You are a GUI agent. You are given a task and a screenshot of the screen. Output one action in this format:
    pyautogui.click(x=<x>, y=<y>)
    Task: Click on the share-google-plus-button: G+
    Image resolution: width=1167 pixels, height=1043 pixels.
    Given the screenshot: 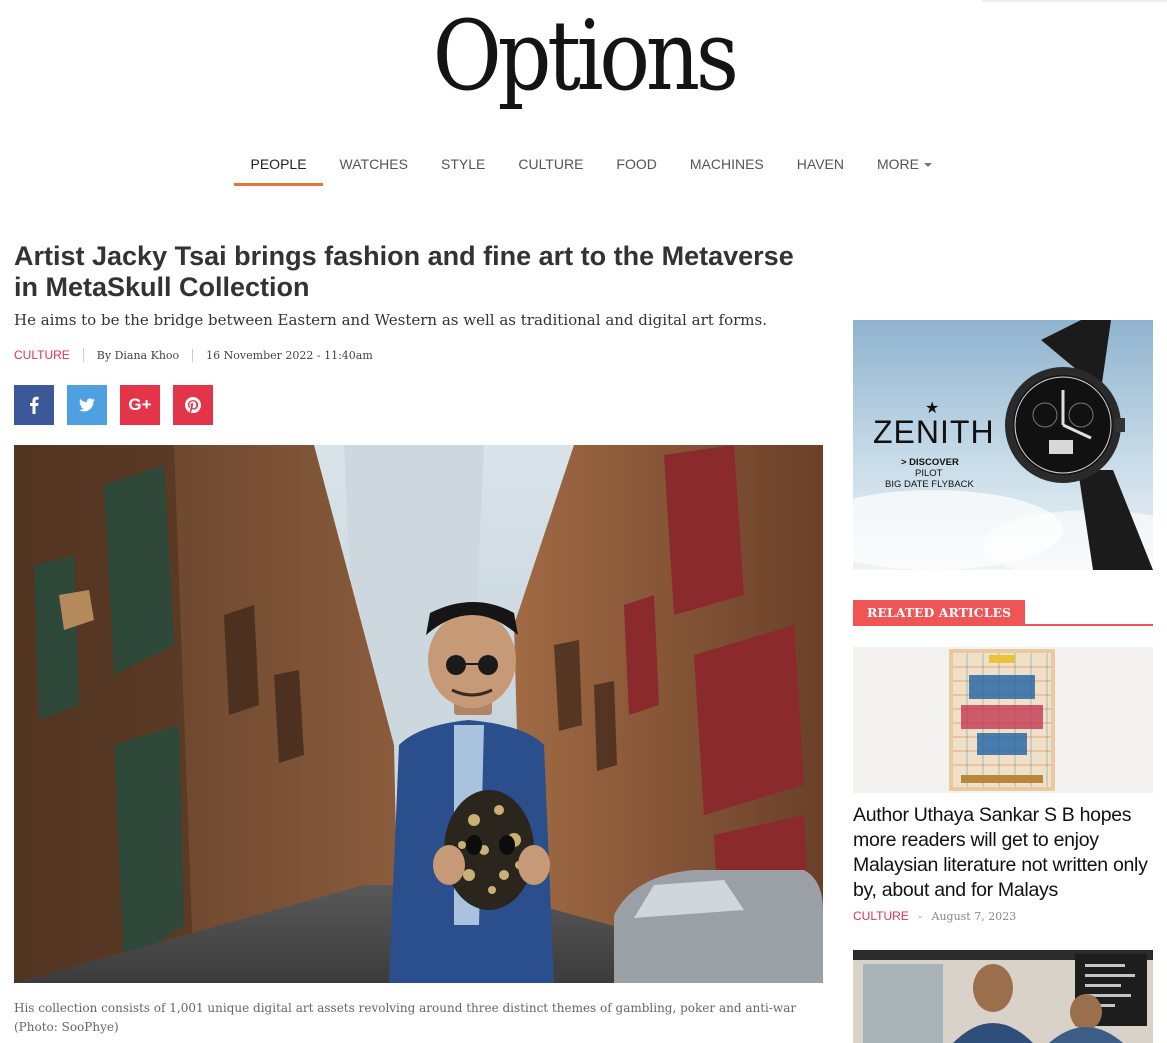 What is the action you would take?
    pyautogui.click(x=140, y=405)
    